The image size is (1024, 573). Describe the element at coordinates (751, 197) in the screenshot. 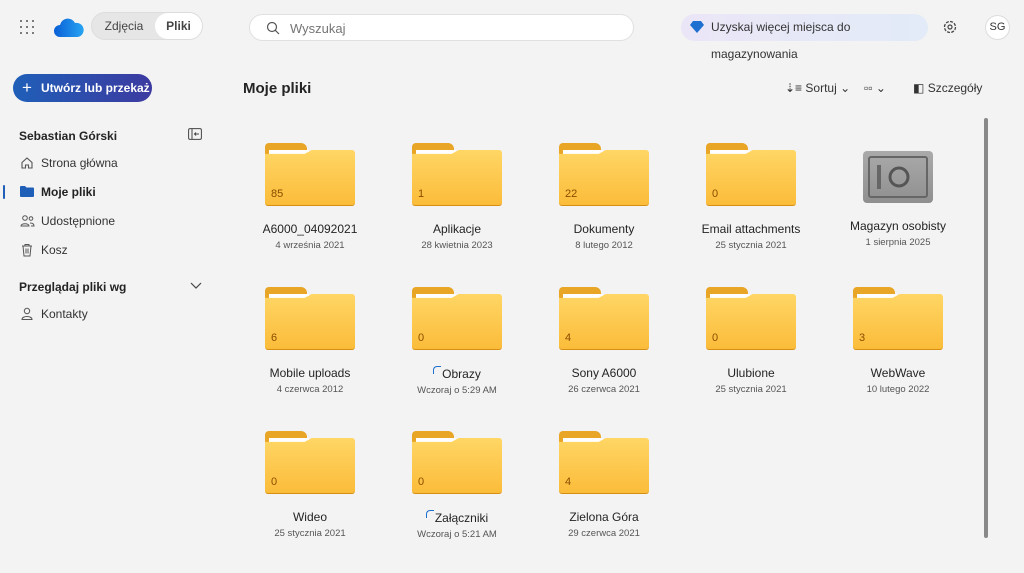

I see `folder-item: 0 Email attachments 25 stycznia 2021` at that location.